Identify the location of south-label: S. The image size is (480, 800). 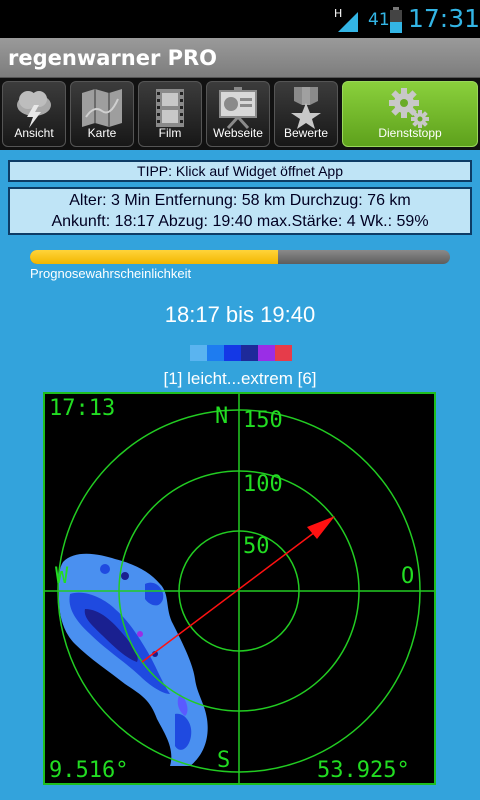
(224, 760).